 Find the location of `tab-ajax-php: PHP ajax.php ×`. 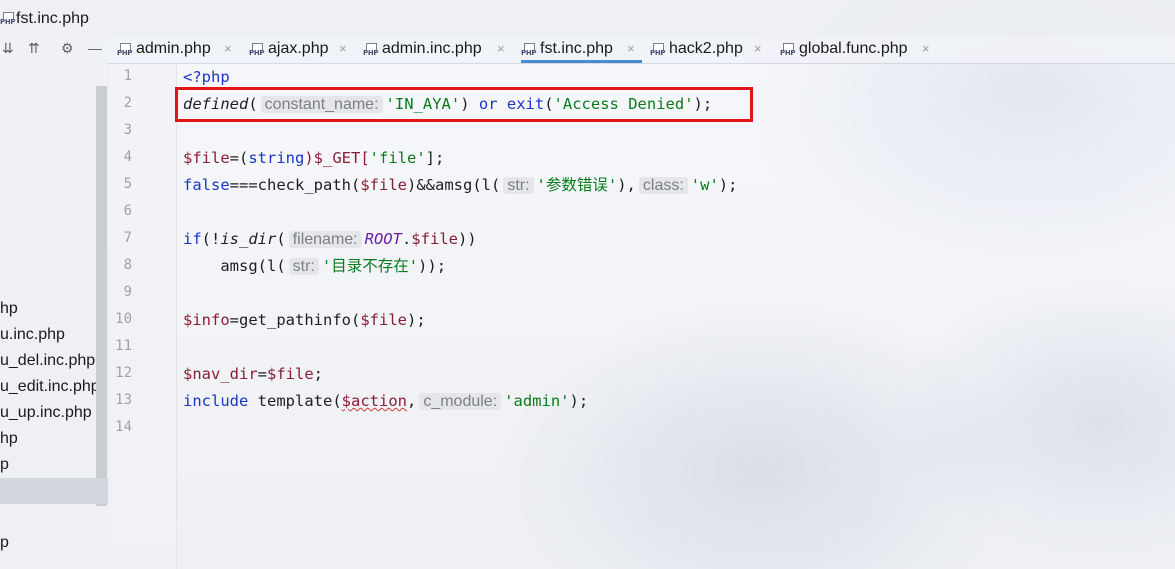

tab-ajax-php: PHP ajax.php × is located at coordinates (303, 49).